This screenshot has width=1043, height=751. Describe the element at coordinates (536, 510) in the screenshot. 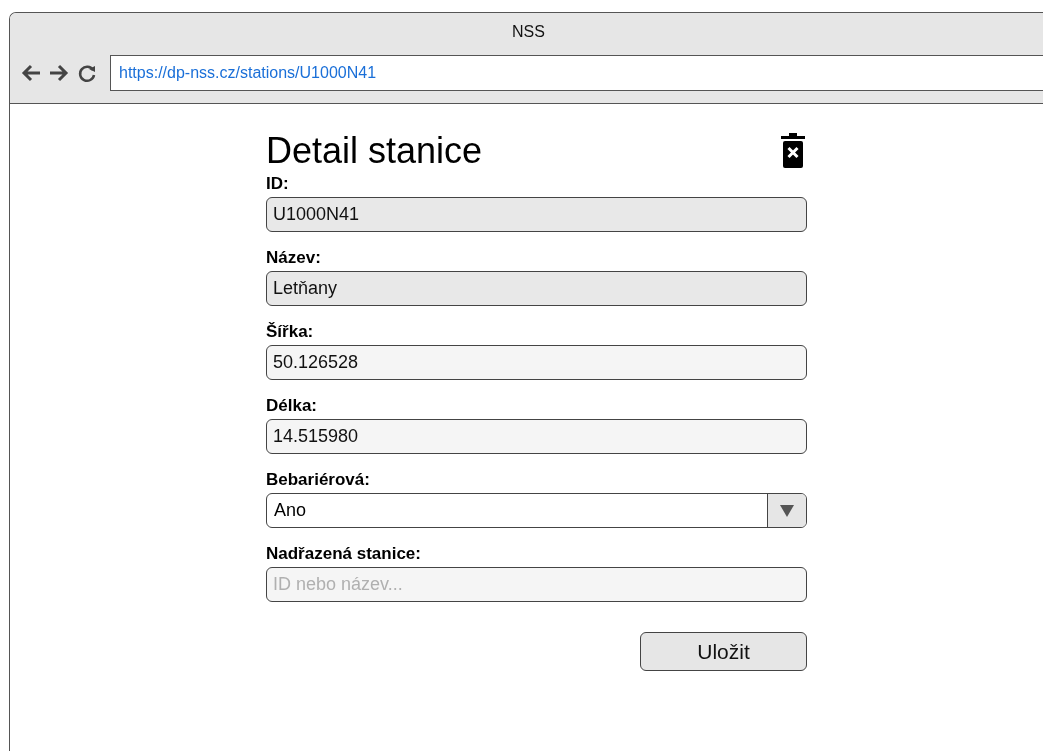

I see `dropdown: Ano` at that location.